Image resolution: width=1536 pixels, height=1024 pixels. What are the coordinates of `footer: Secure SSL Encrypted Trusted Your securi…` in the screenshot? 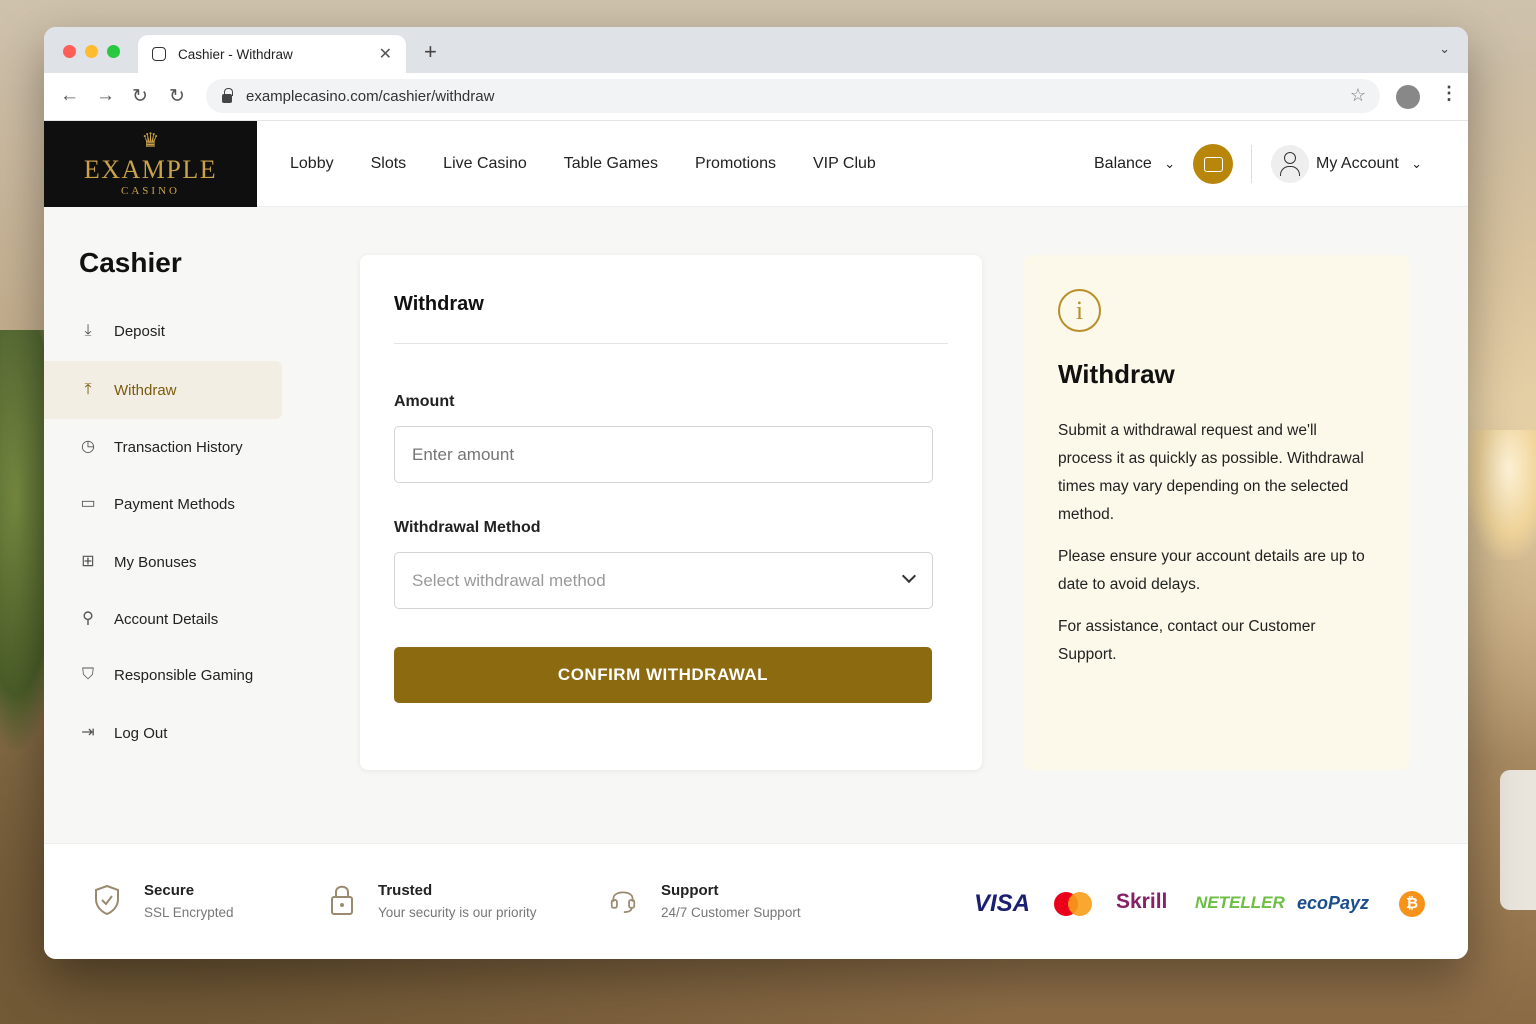 It's located at (756, 901).